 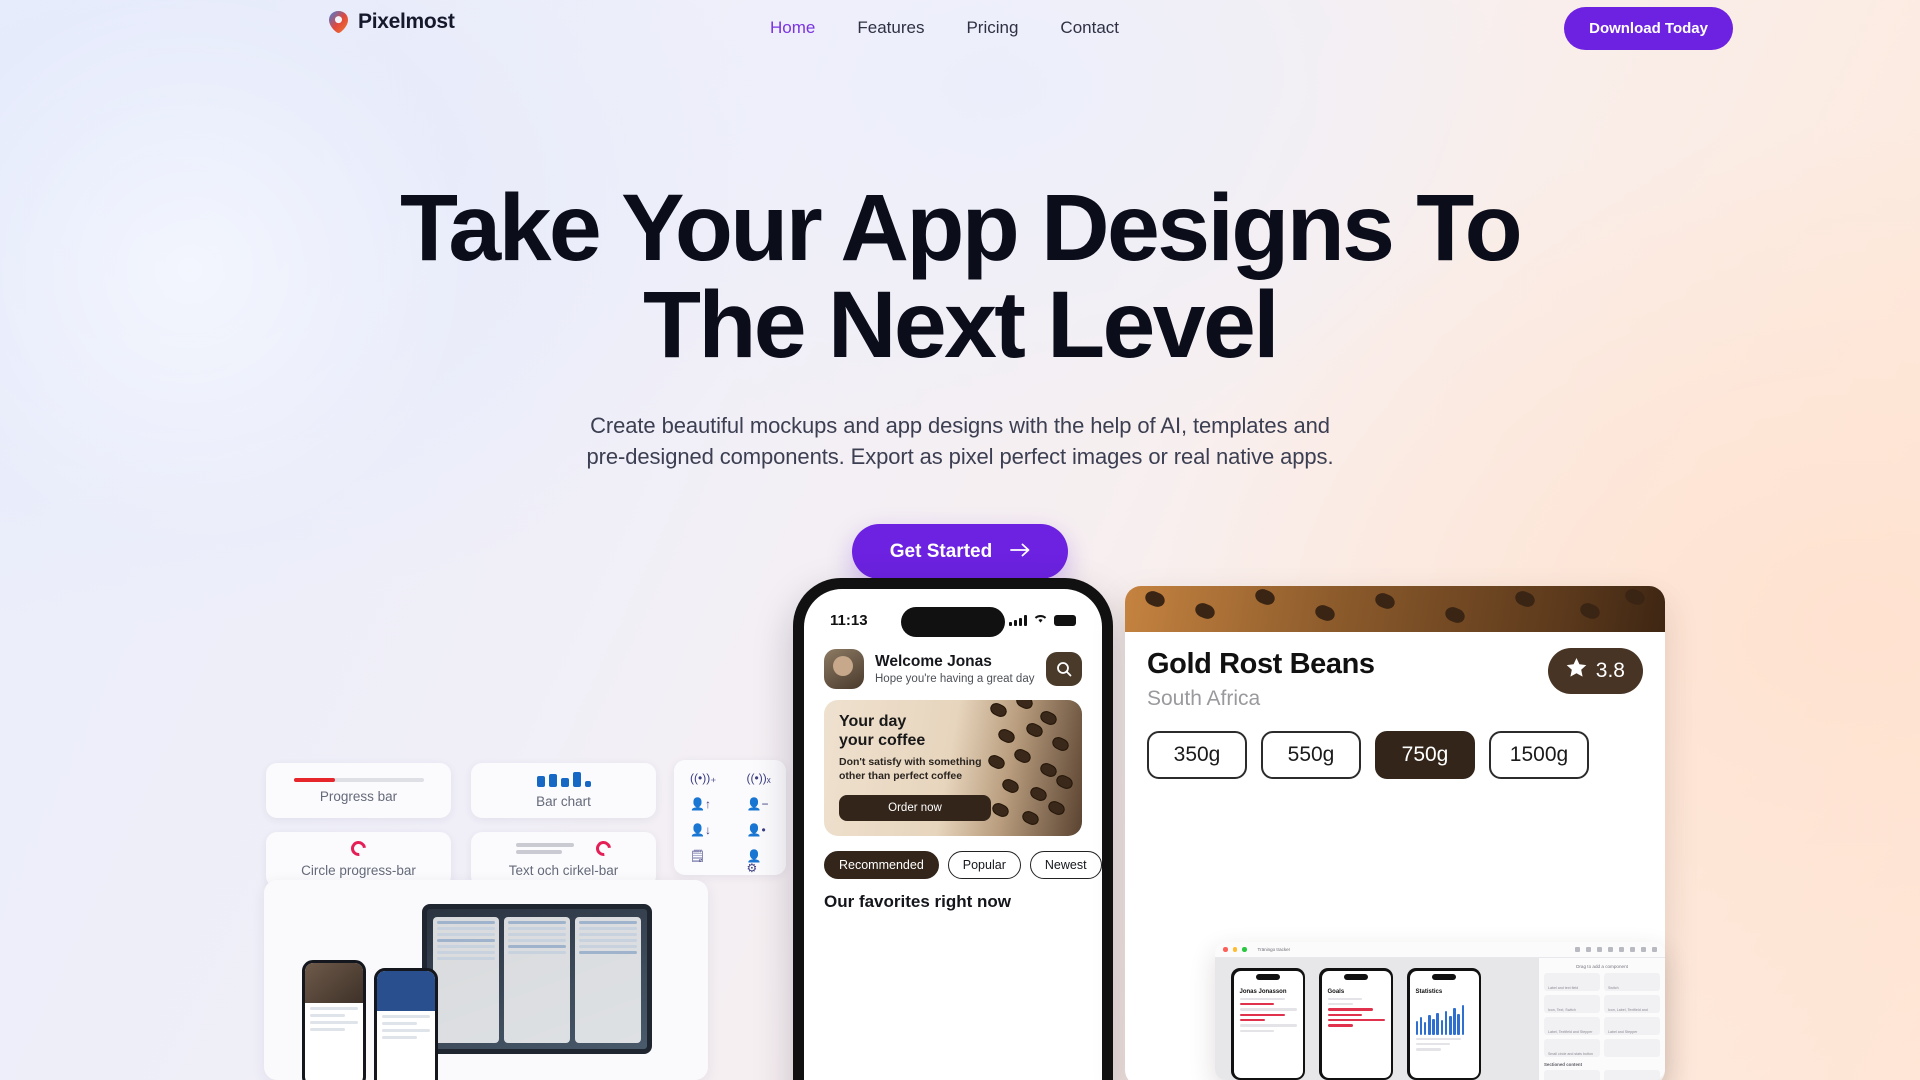 I want to click on component-label: Bar chart, so click(x=563, y=801).